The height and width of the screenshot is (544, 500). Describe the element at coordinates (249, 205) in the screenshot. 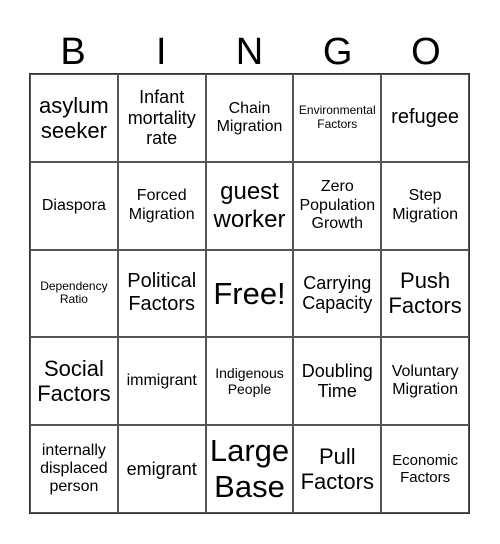

I see `bingo-cell: guest worker` at that location.